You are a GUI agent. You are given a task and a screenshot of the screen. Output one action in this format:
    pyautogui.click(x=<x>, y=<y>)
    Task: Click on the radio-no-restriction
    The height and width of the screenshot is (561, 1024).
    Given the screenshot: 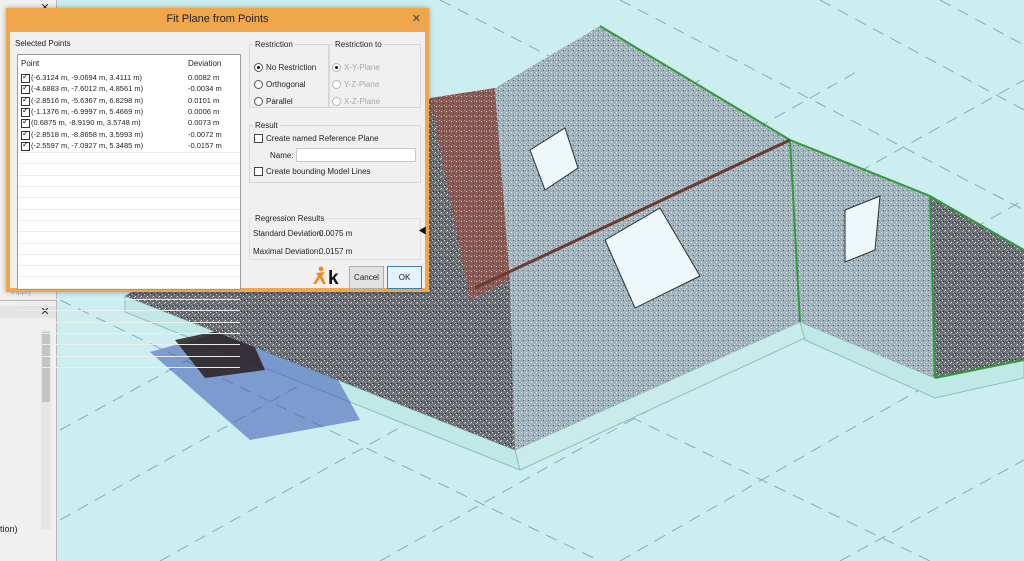 What is the action you would take?
    pyautogui.click(x=258, y=67)
    